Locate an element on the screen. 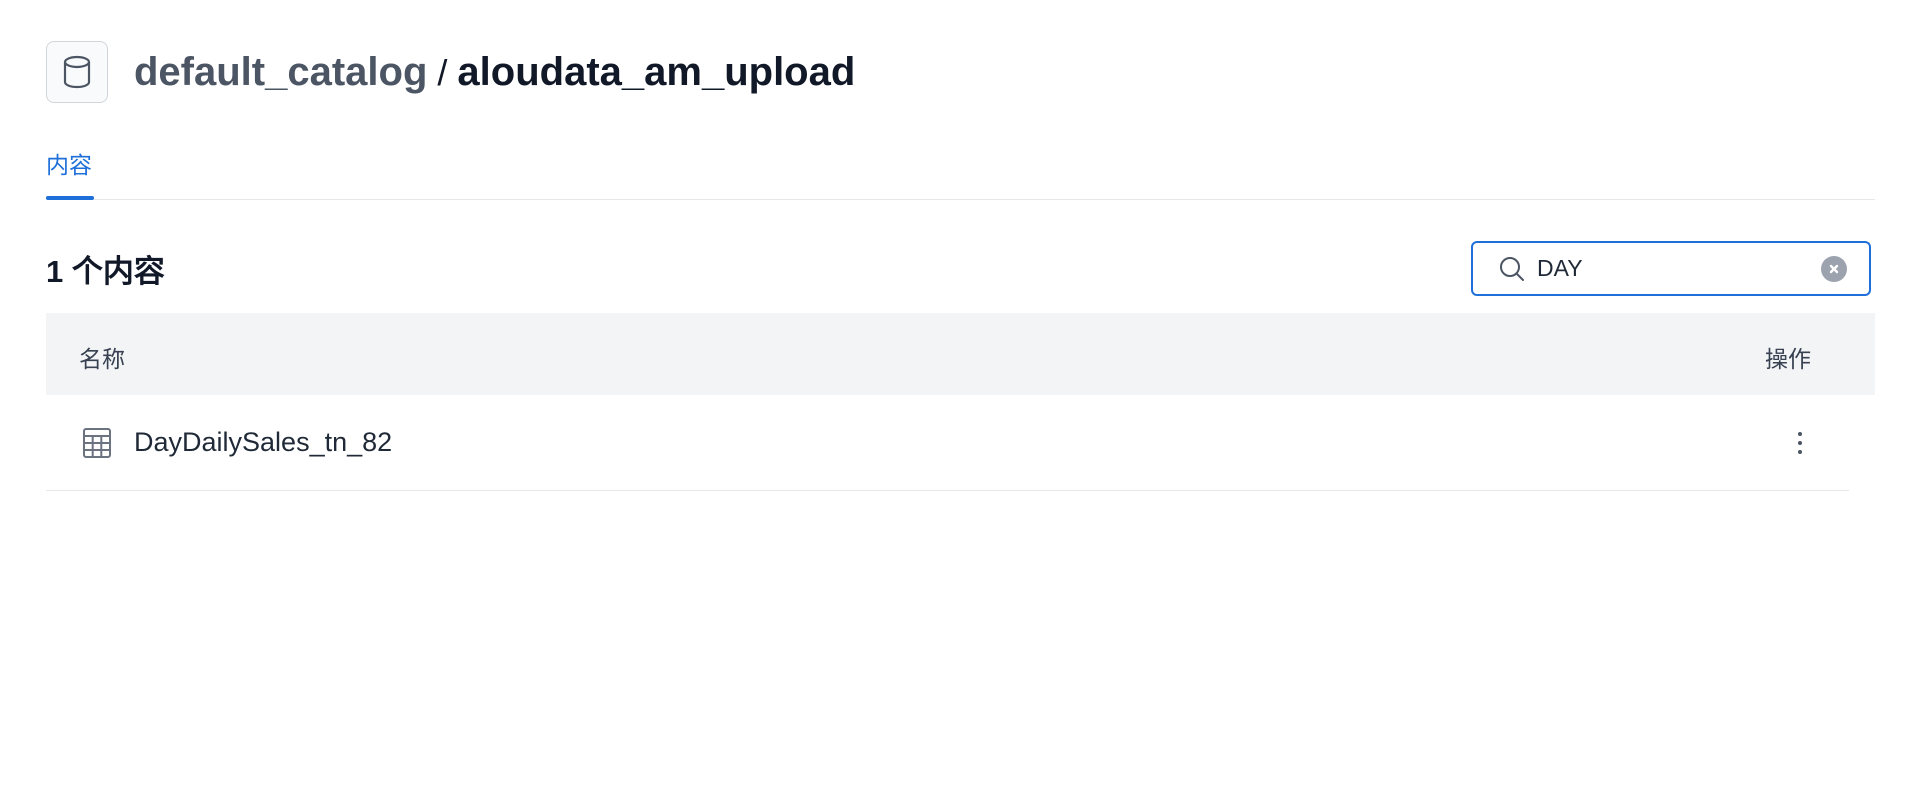 This screenshot has height=812, width=1910. database-icon is located at coordinates (77, 72).